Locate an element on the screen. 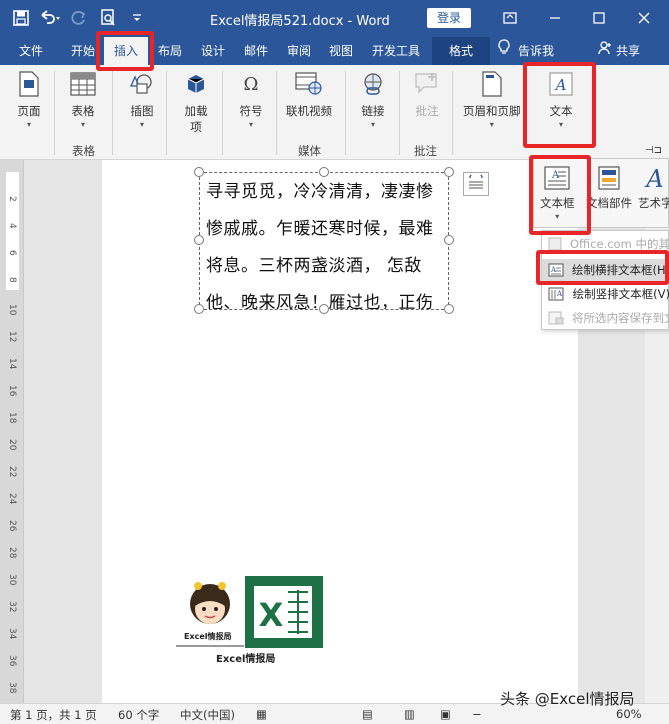 This screenshot has width=669, height=724. highlight-horizontal-textbox is located at coordinates (602, 267).